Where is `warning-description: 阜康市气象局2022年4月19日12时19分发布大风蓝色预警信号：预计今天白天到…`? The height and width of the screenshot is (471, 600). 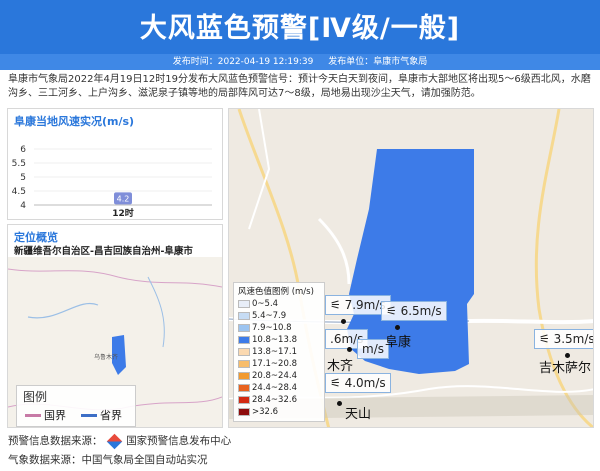
warning-description: 阜康市气象局2022年4月19日12时19分发布大风蓝色预警信号：预计今天白天到… is located at coordinates (299, 86).